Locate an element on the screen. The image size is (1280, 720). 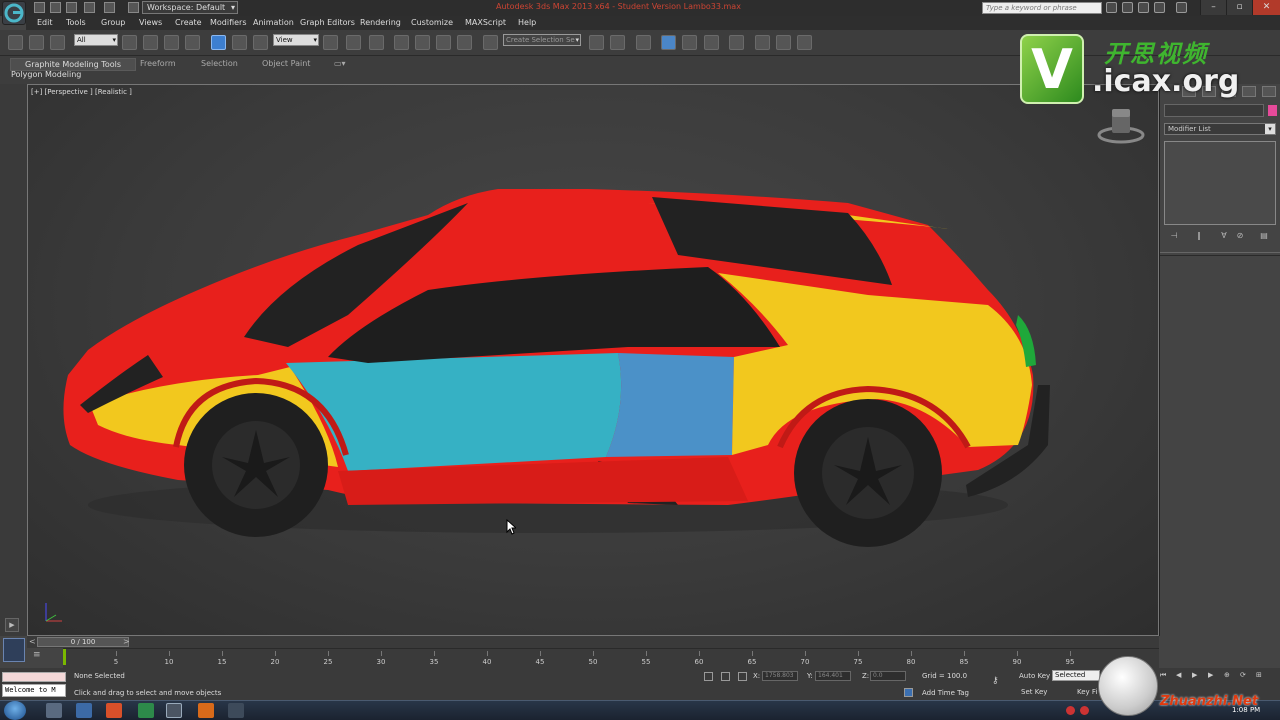
maxscript-mini-listener-button is located at coordinates (14, 650).